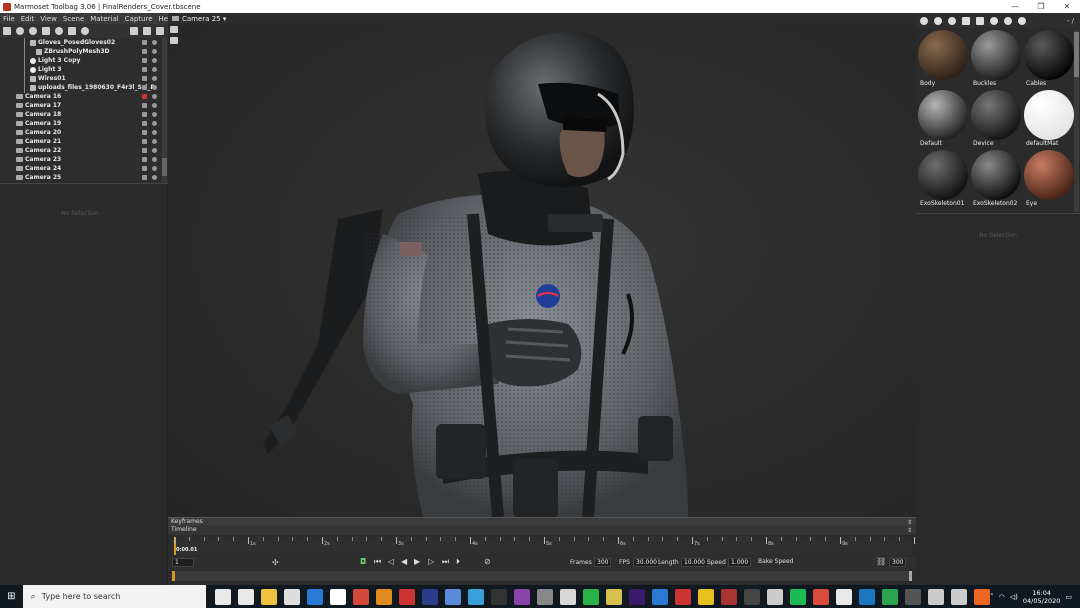  I want to click on material-settings-icon, so click(1008, 20).